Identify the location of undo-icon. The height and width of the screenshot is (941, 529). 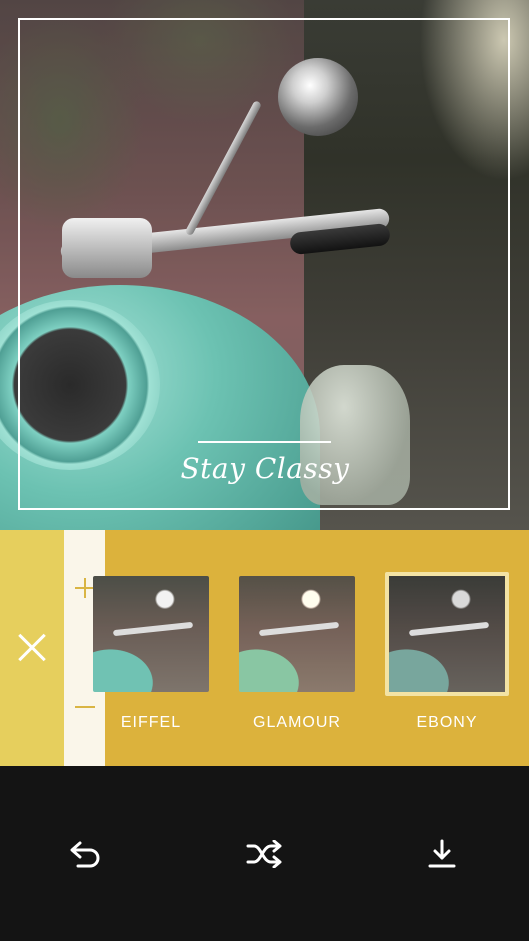
(85, 854).